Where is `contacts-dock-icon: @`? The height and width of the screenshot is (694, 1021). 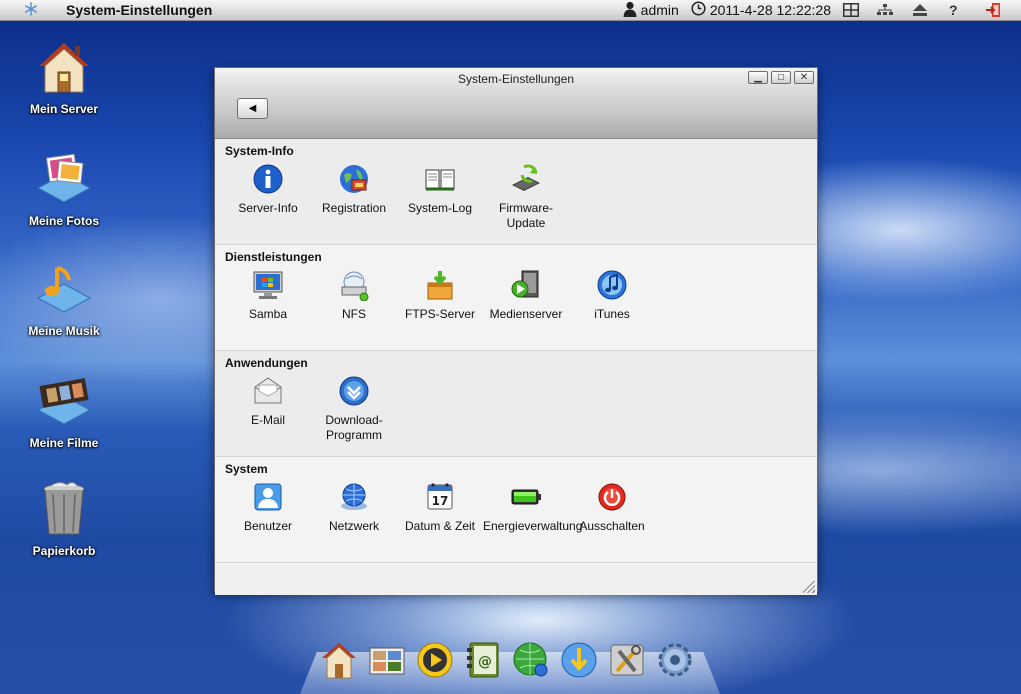 contacts-dock-icon: @ is located at coordinates (483, 660).